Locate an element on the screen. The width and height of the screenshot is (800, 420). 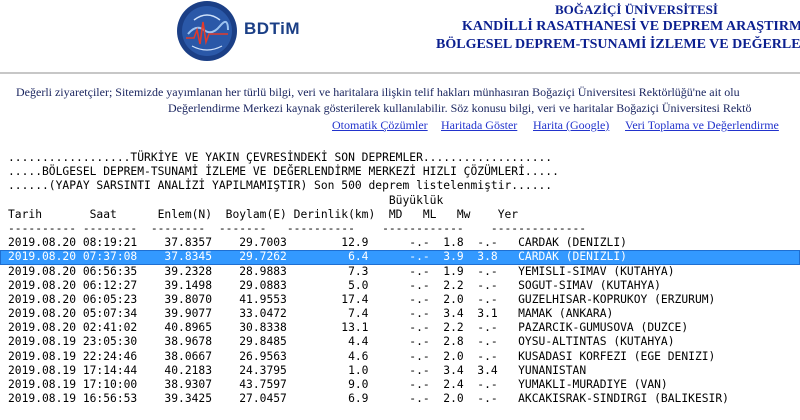
row-location: OYSU-ALTINTAS (KUTAHYA) is located at coordinates (596, 342).